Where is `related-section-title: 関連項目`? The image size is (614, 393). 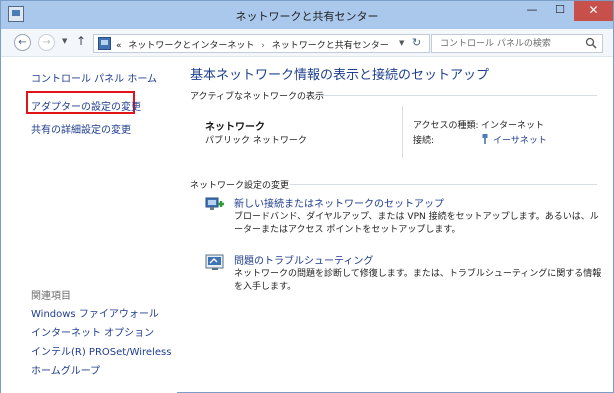 related-section-title: 関連項目 is located at coordinates (51, 296).